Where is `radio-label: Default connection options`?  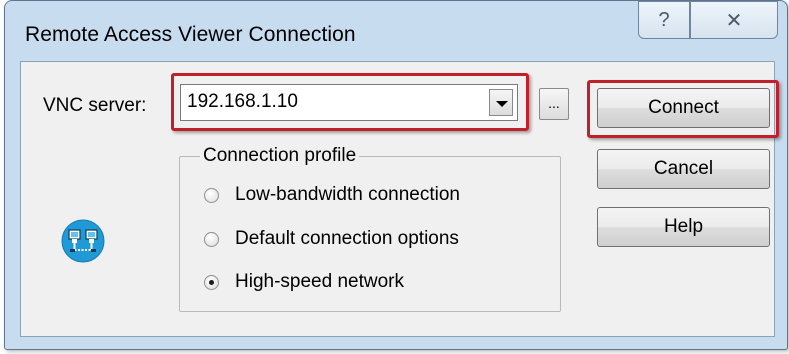
radio-label: Default connection options is located at coordinates (347, 238).